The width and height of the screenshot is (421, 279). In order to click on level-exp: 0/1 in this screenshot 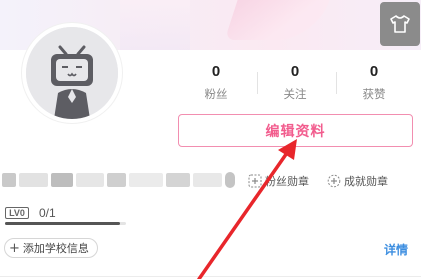, I will do `click(47, 213)`.